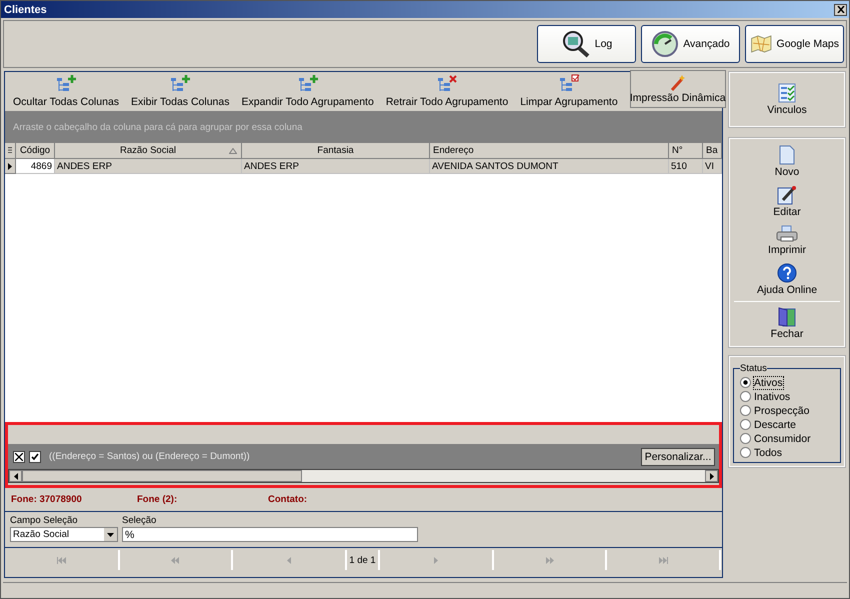  What do you see at coordinates (61, 560) in the screenshot?
I see `first-icon` at bounding box center [61, 560].